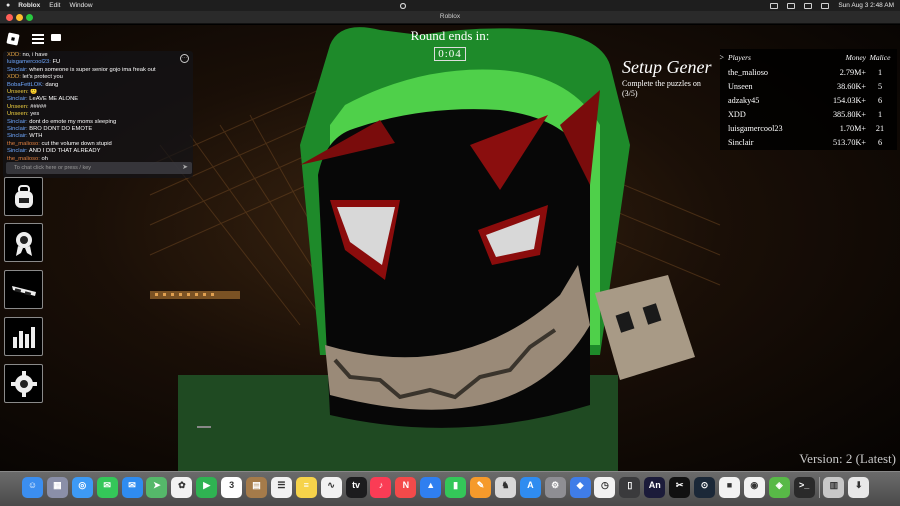  What do you see at coordinates (809, 129) in the screenshot?
I see `leaderboard-row: luisgamercool23 1.70M+ 21` at bounding box center [809, 129].